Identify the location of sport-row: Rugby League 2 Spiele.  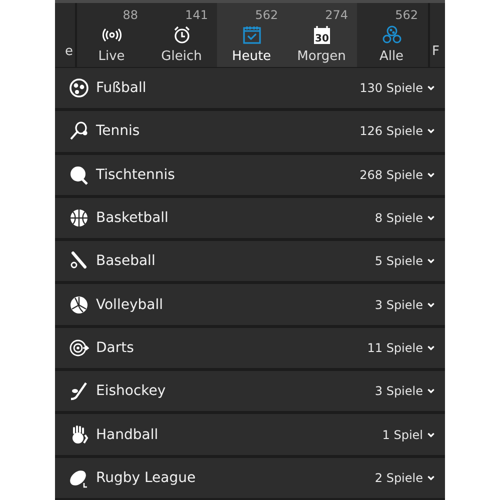
(250, 478).